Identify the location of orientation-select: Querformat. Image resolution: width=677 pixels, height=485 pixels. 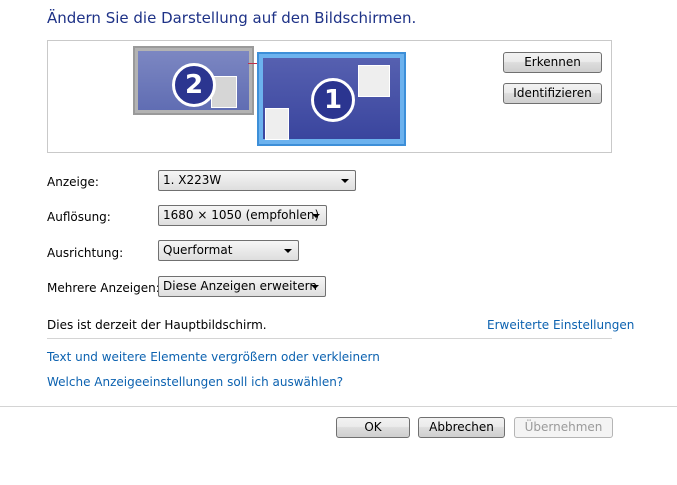
(228, 250).